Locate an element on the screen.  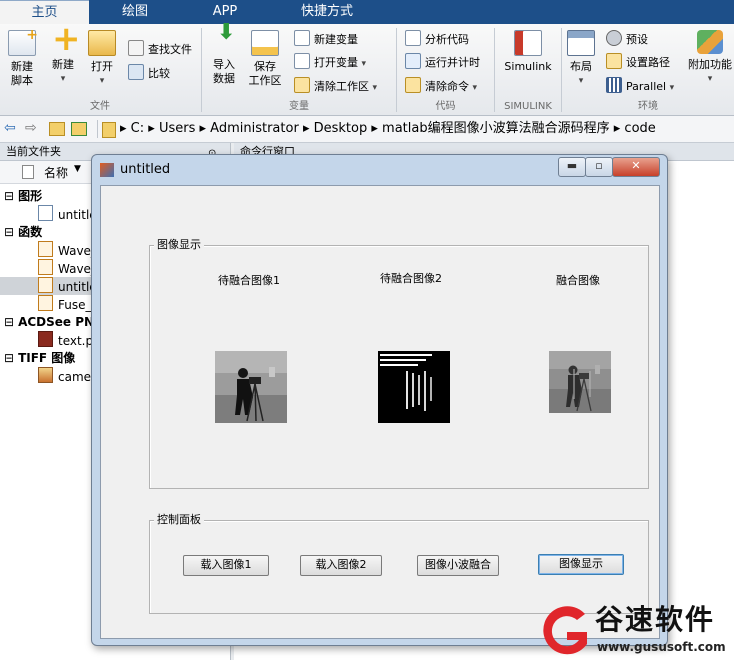
simulink-button: Simulink is located at coordinates (528, 52).